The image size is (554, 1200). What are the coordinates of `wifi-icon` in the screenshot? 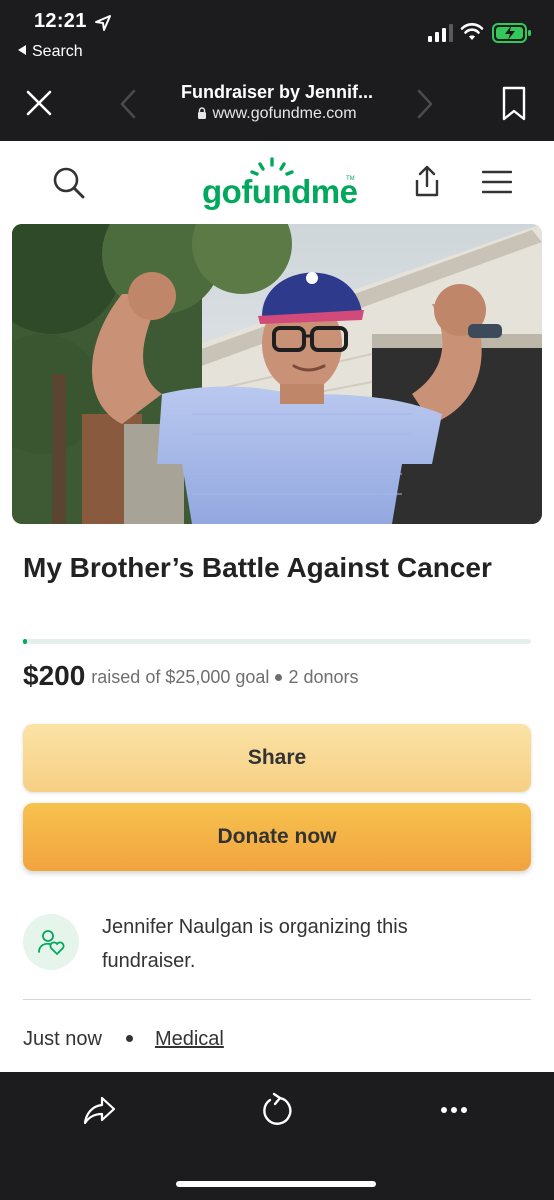 It's located at (472, 31).